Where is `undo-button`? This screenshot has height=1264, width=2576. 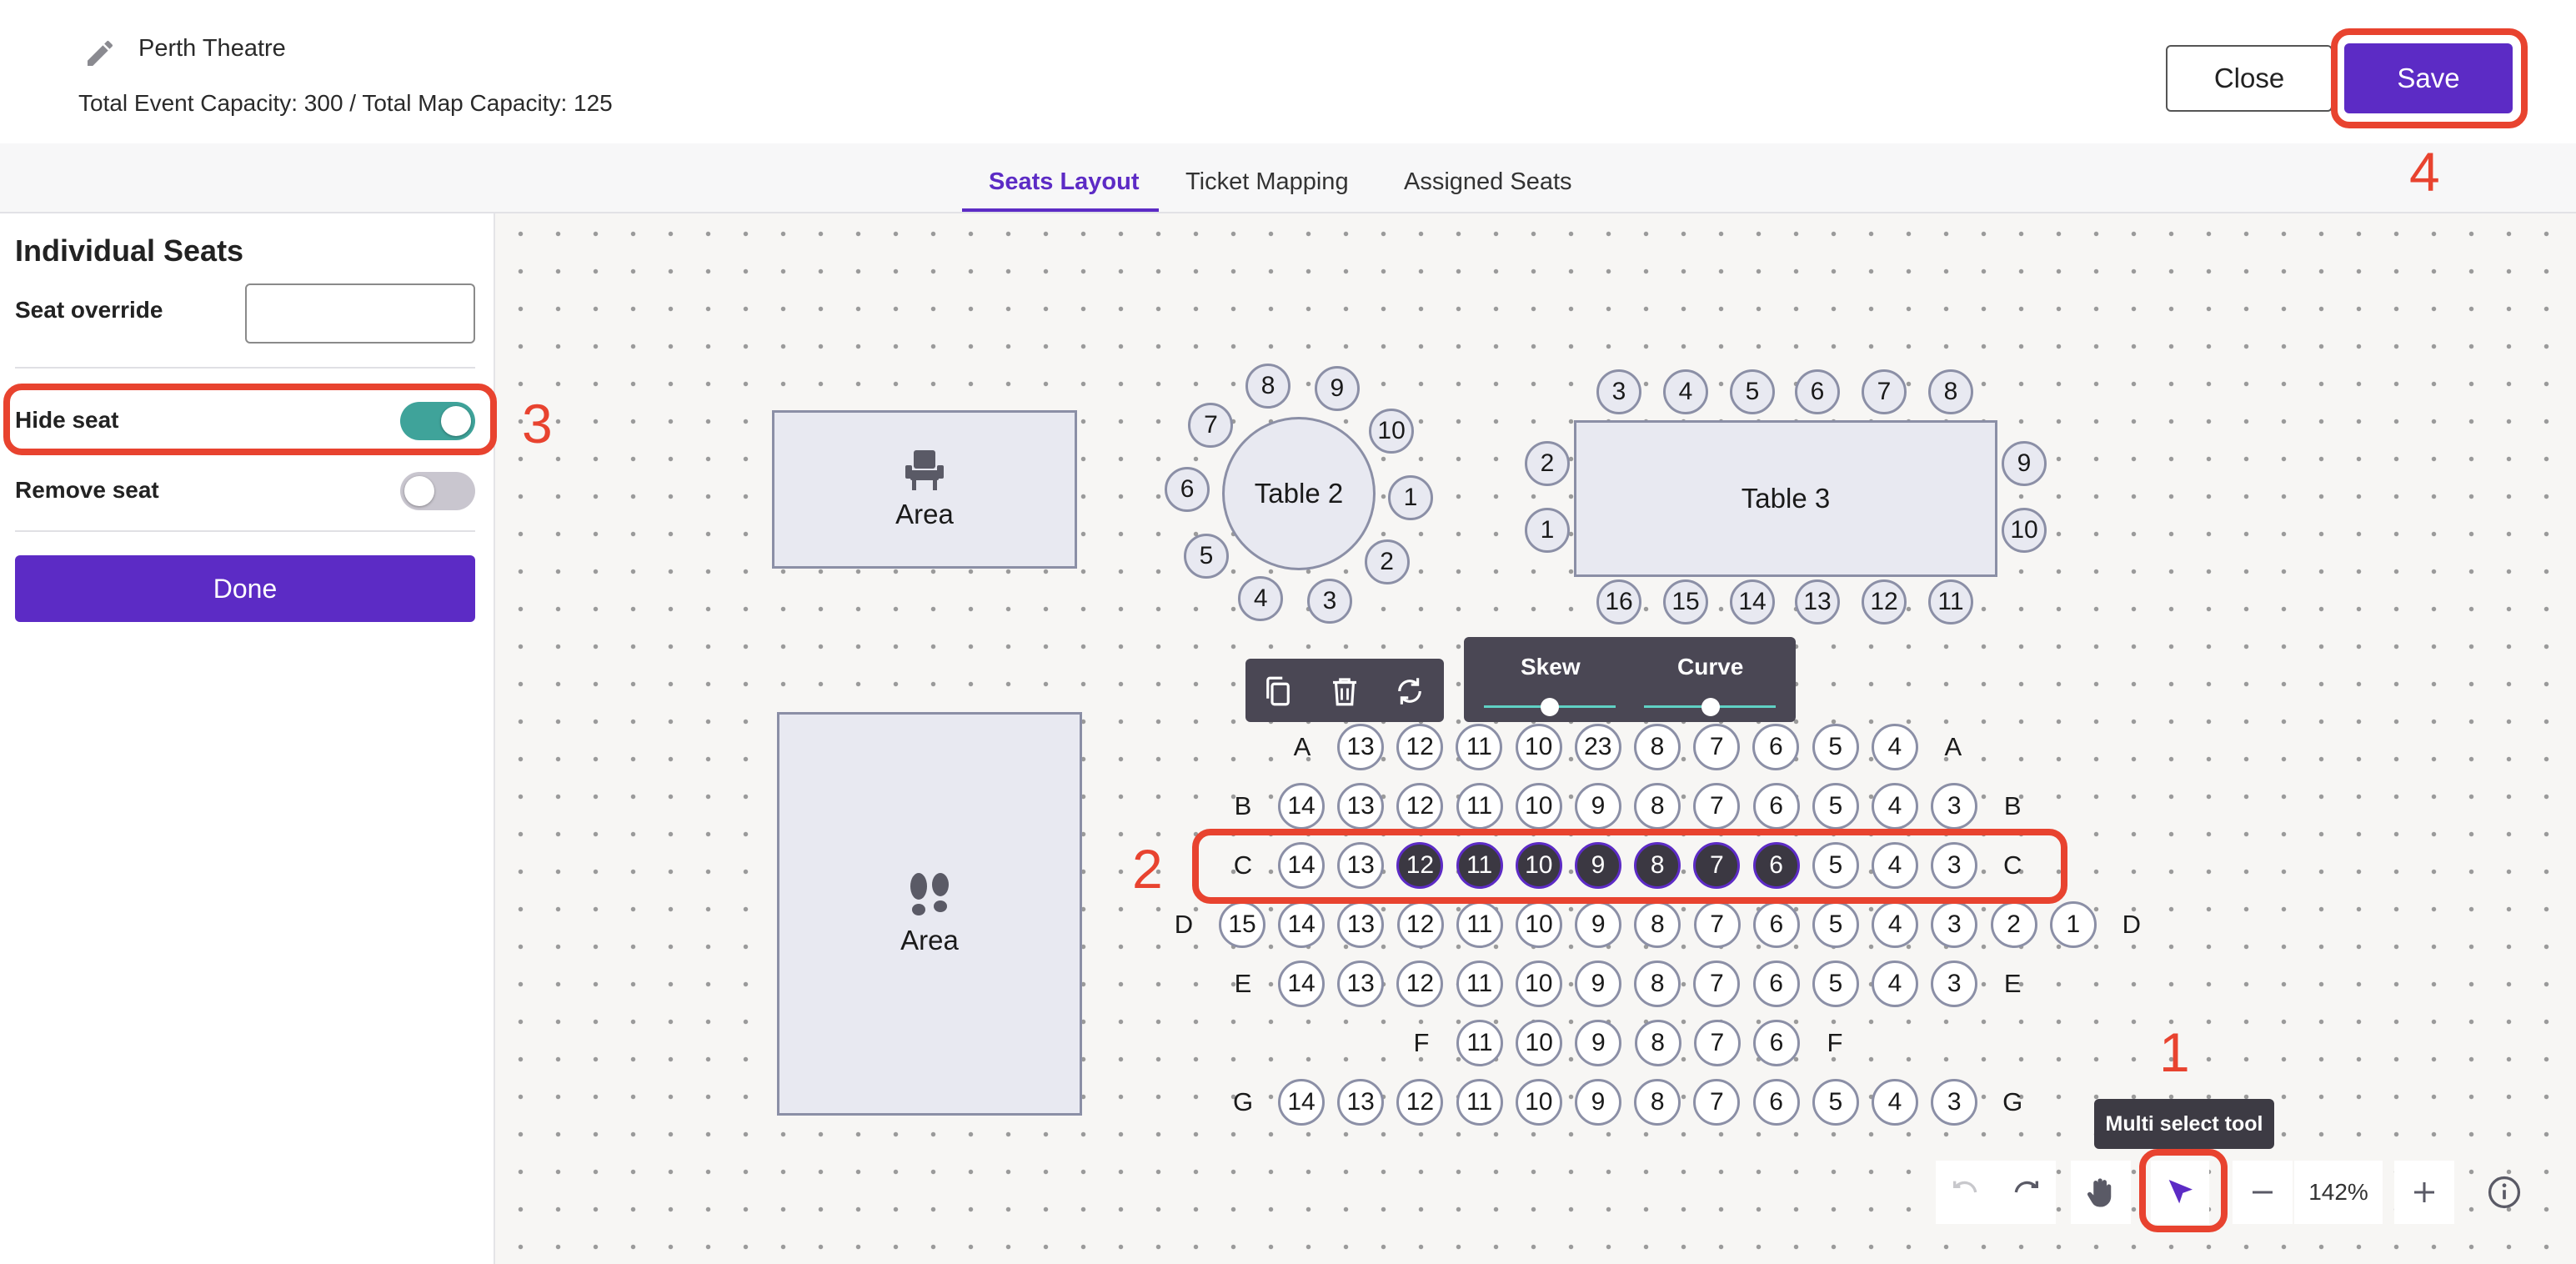 undo-button is located at coordinates (1966, 1192).